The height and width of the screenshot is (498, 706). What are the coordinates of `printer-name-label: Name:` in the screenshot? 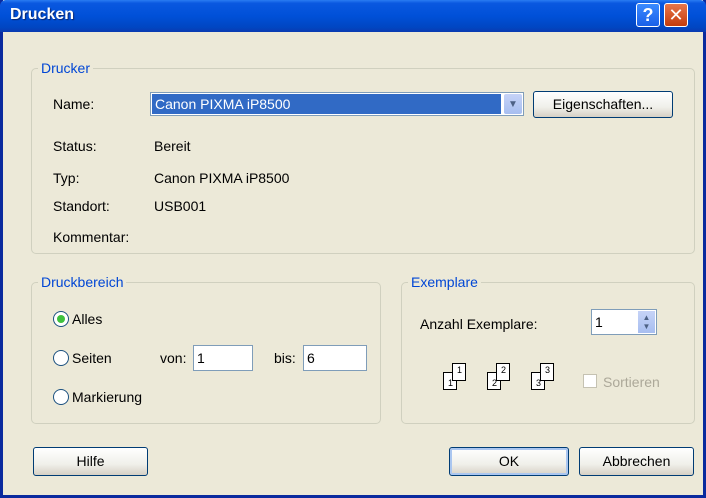 It's located at (74, 104).